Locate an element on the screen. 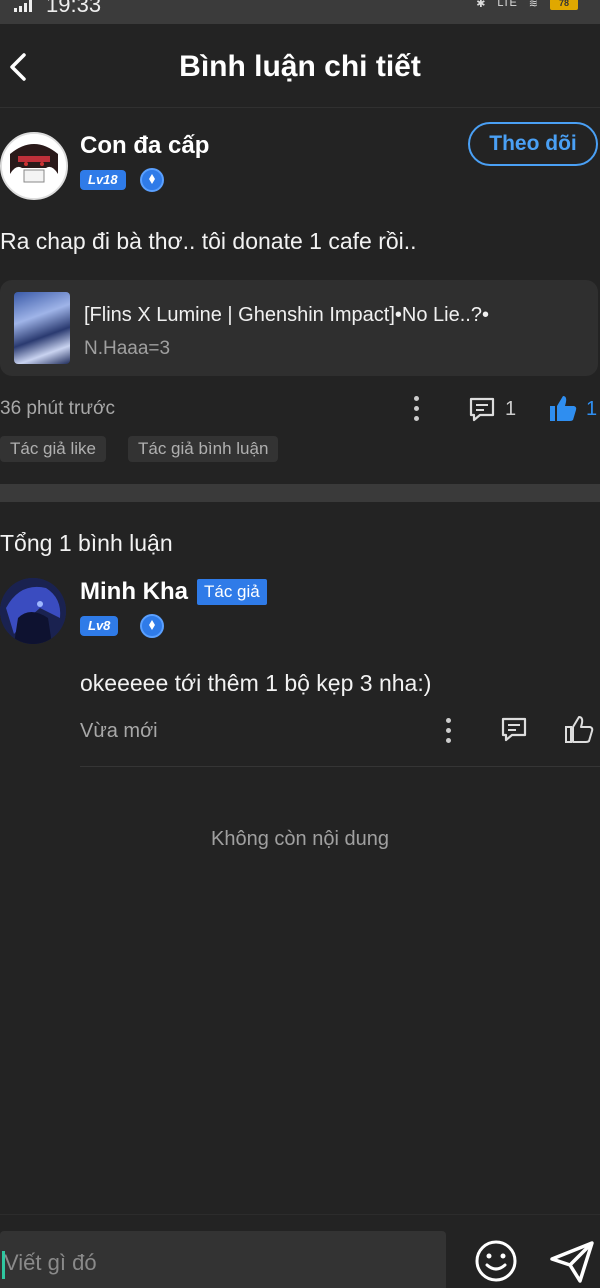 Image resolution: width=600 pixels, height=1288 pixels. signal-icon is located at coordinates (23, 6).